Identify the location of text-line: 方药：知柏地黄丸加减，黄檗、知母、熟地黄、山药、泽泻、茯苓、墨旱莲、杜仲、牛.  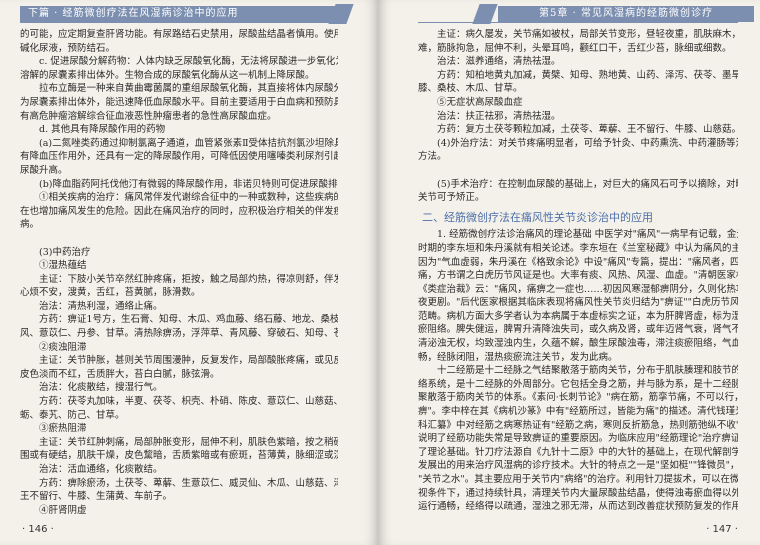
(587, 75).